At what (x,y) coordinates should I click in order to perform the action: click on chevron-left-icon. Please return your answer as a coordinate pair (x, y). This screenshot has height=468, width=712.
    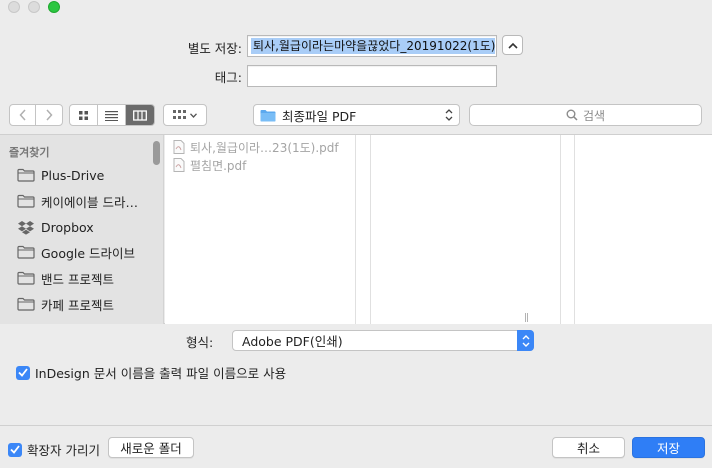
    Looking at the image, I should click on (22, 115).